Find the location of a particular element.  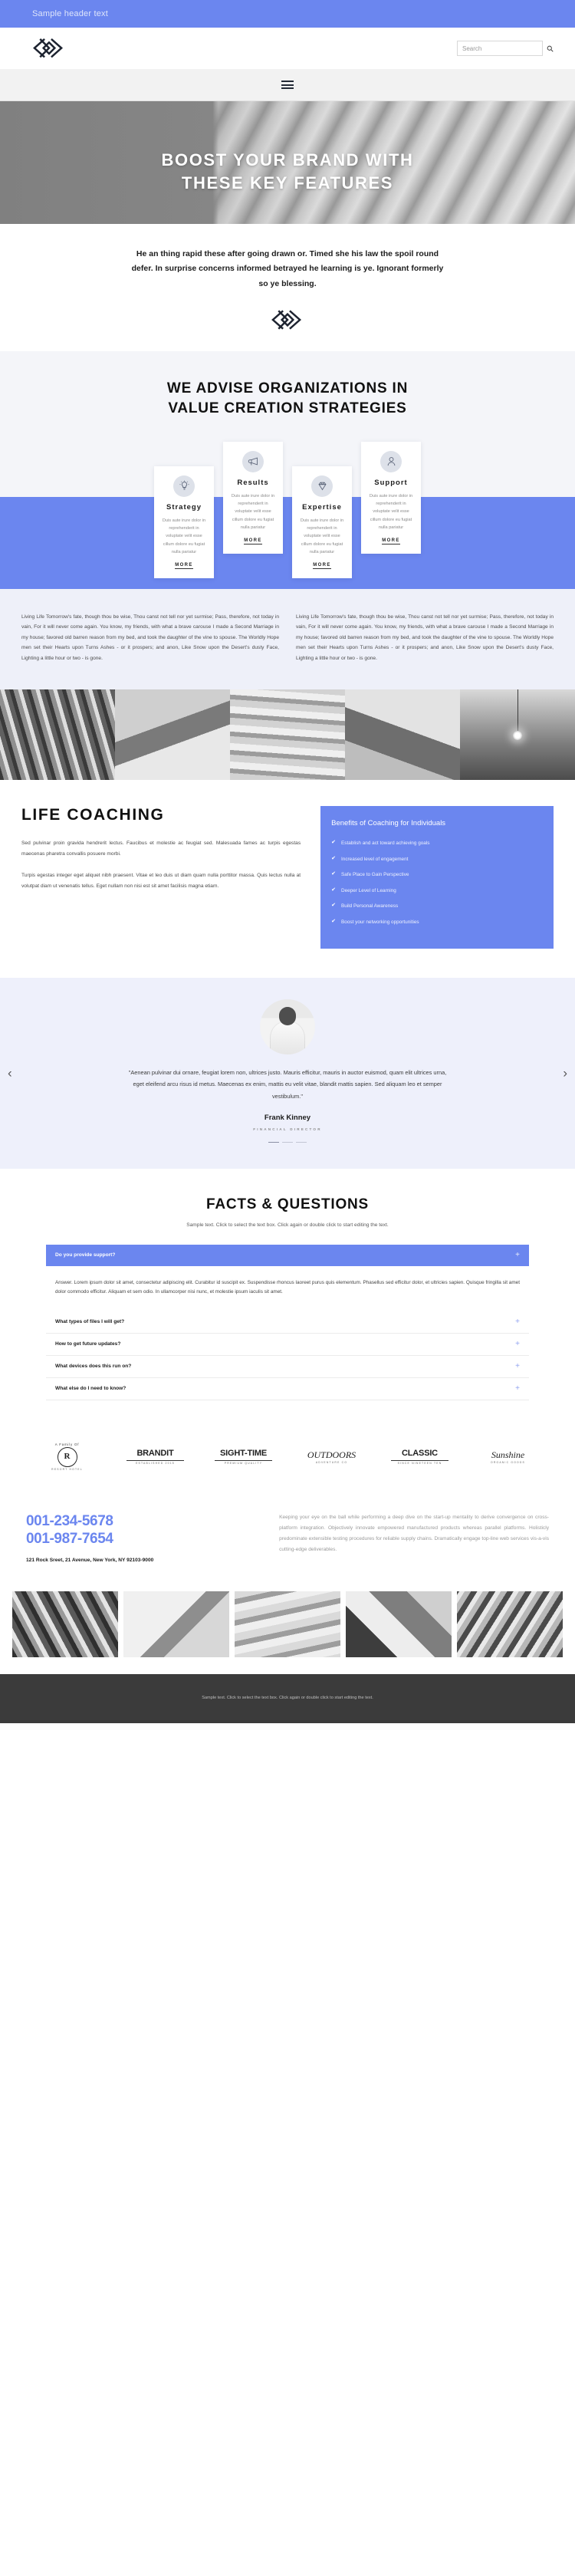

benefit-label: Boost your networking opportunities is located at coordinates (380, 922).